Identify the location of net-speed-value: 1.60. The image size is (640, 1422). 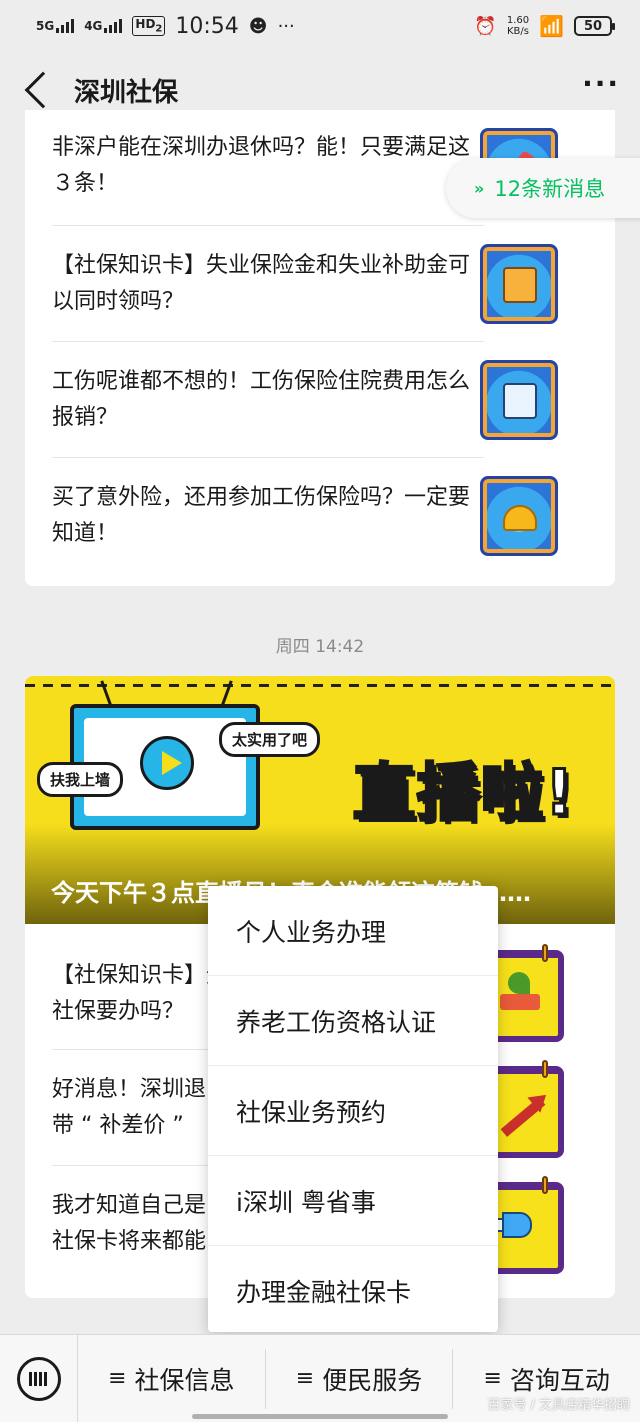
(518, 20).